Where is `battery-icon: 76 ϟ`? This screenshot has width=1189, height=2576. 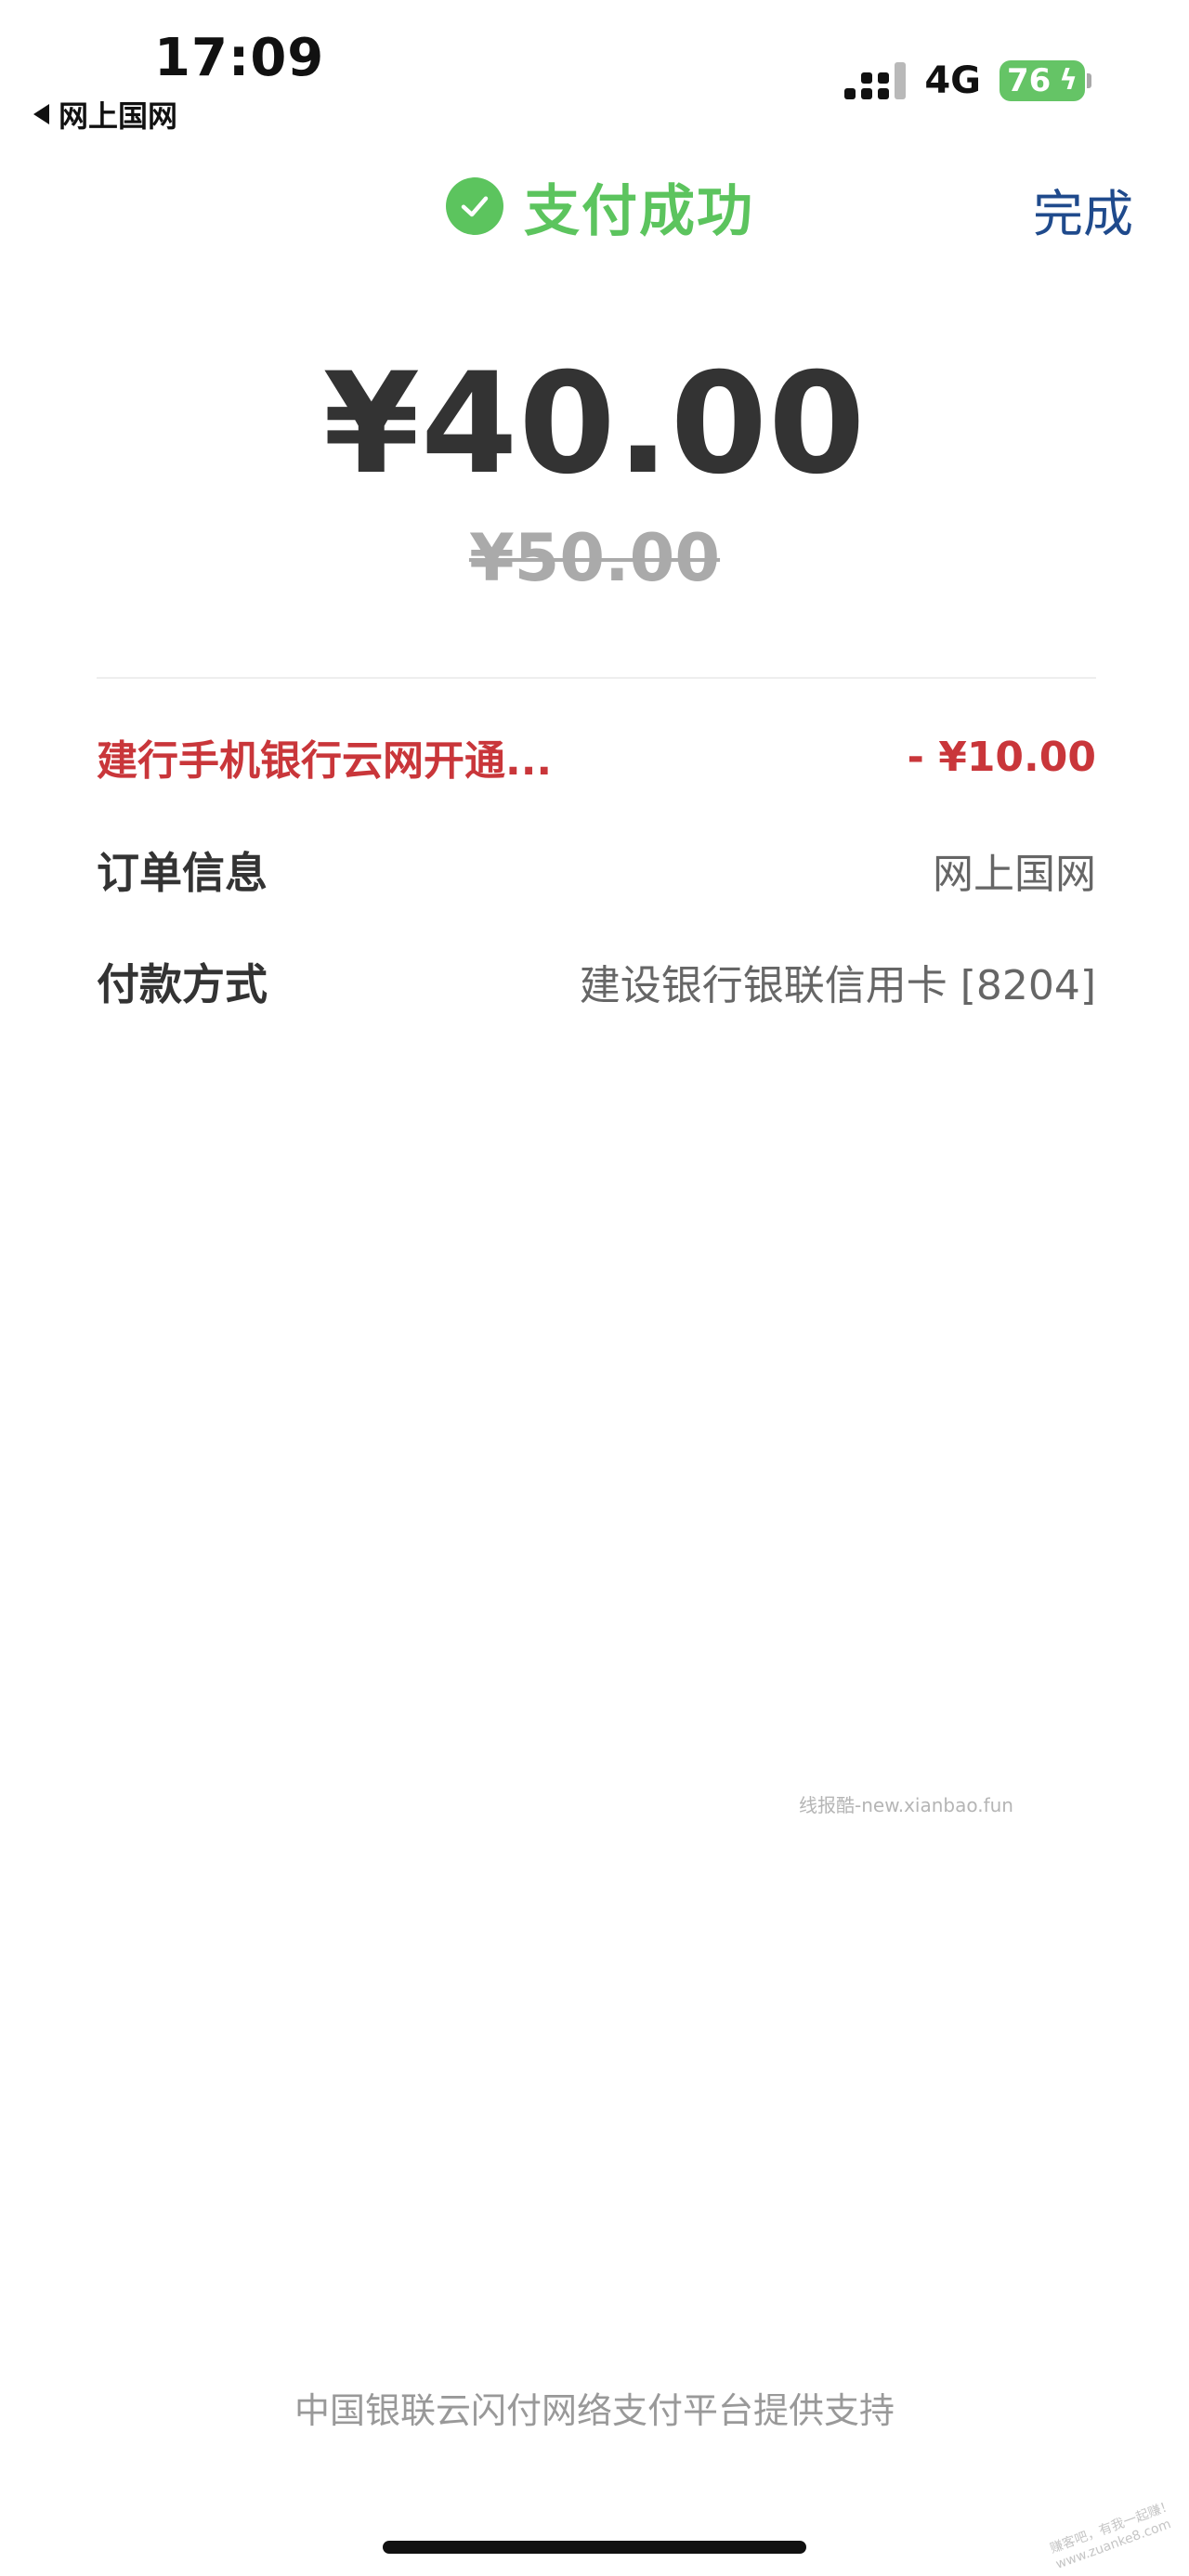 battery-icon: 76 ϟ is located at coordinates (1046, 81).